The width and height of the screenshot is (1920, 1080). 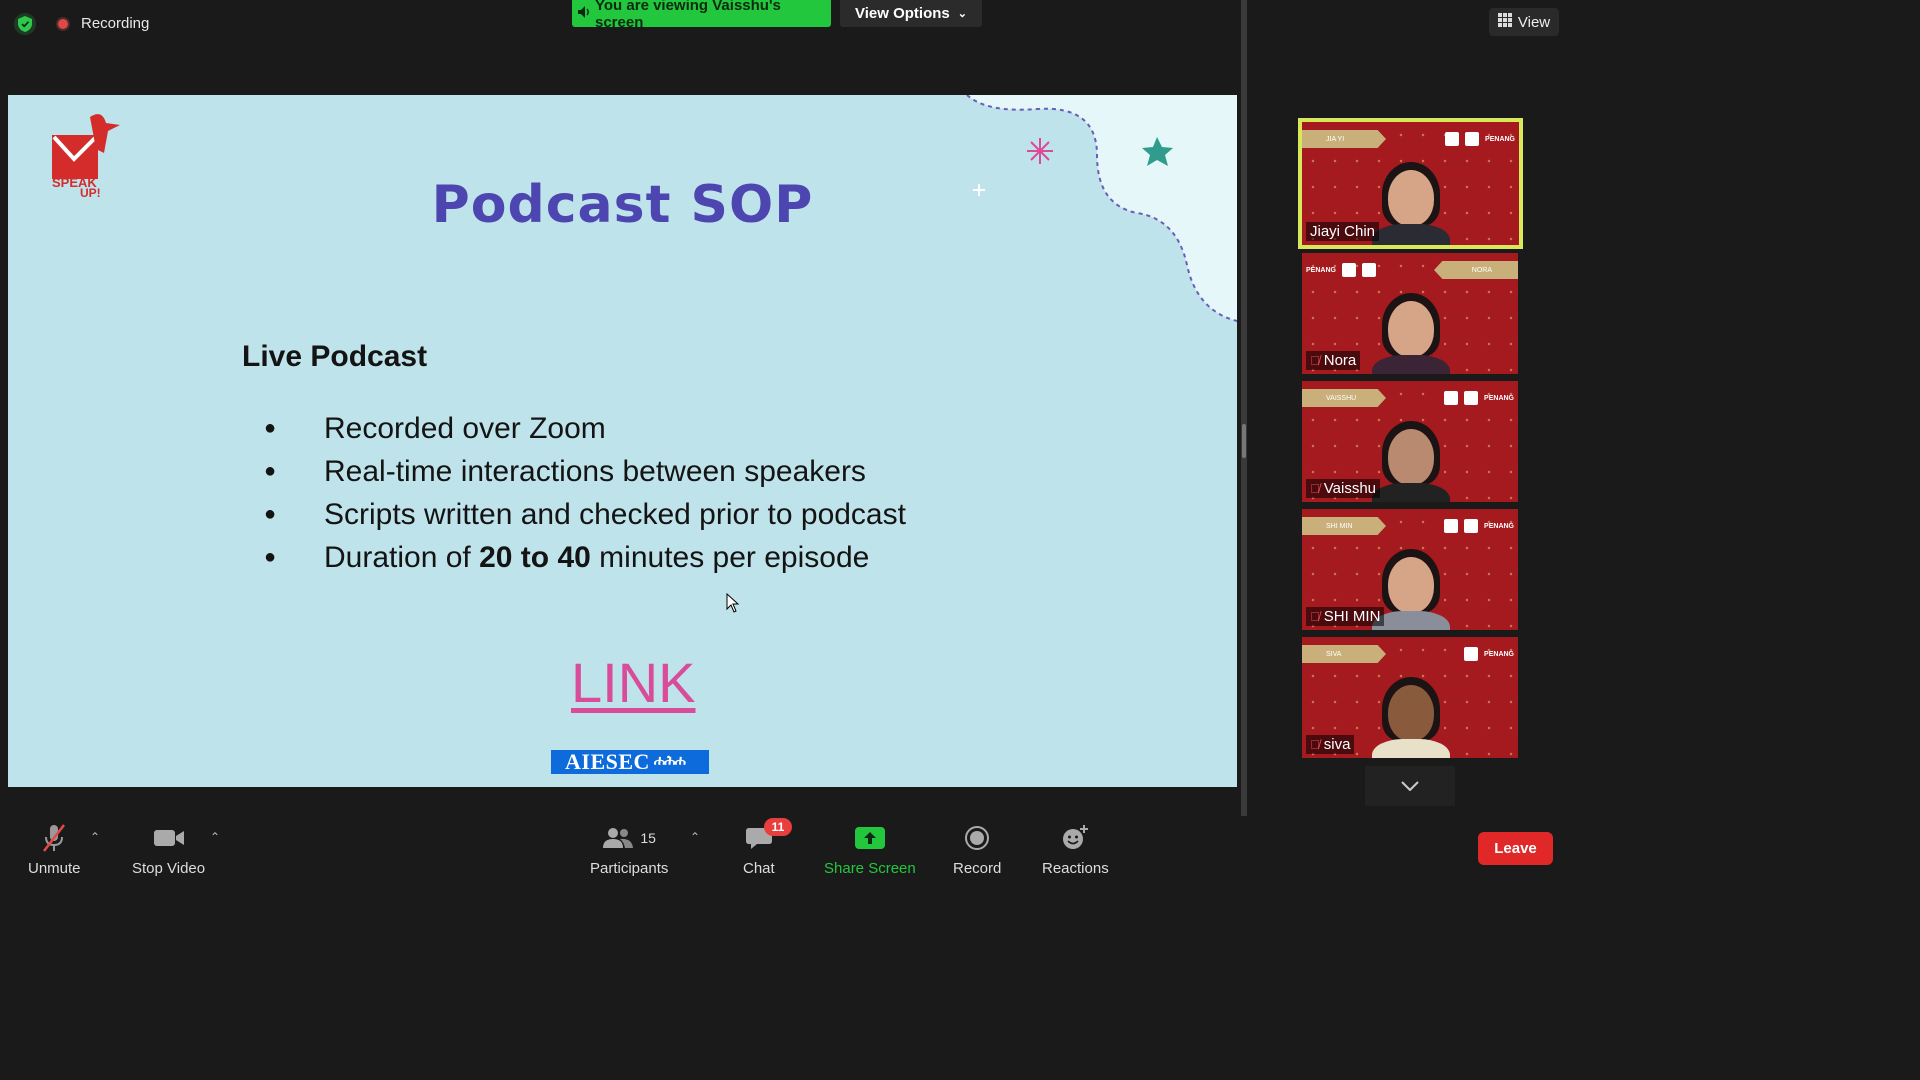 What do you see at coordinates (630, 761) in the screenshot?
I see `aiesec-logo: AIESEC ሐሕሐ` at bounding box center [630, 761].